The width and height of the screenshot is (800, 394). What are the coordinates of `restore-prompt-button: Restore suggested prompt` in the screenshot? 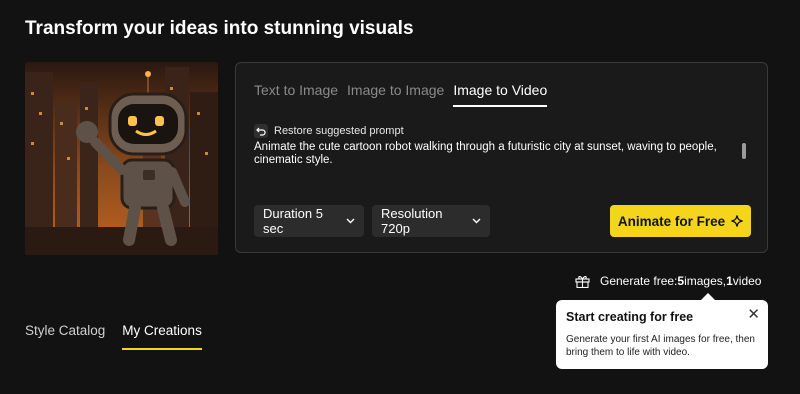 It's located at (329, 131).